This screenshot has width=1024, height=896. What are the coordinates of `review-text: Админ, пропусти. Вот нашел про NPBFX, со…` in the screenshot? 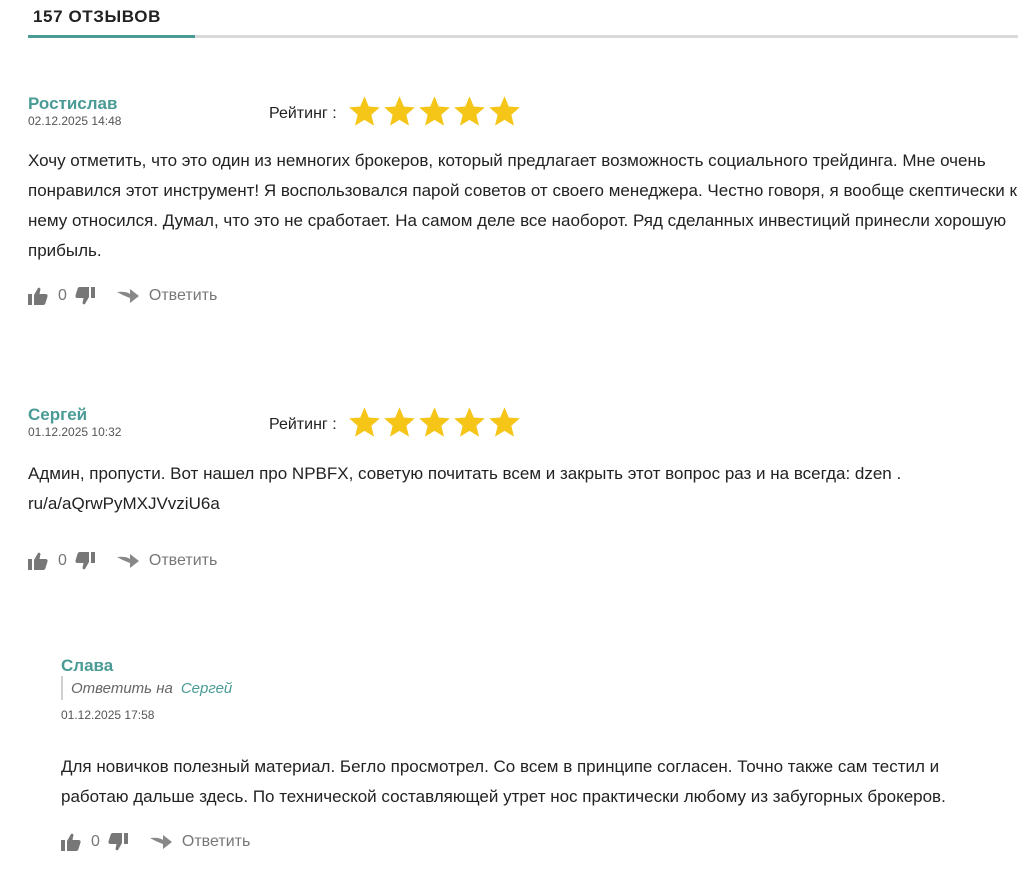 It's located at (465, 488).